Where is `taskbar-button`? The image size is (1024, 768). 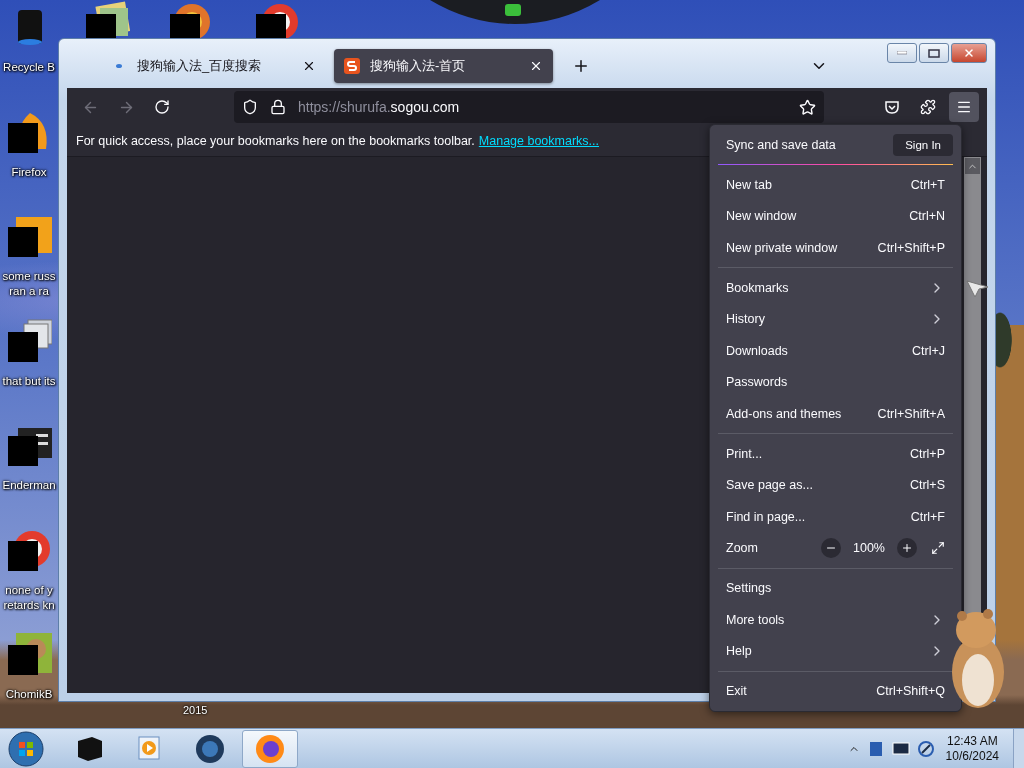
taskbar-button is located at coordinates (270, 748).